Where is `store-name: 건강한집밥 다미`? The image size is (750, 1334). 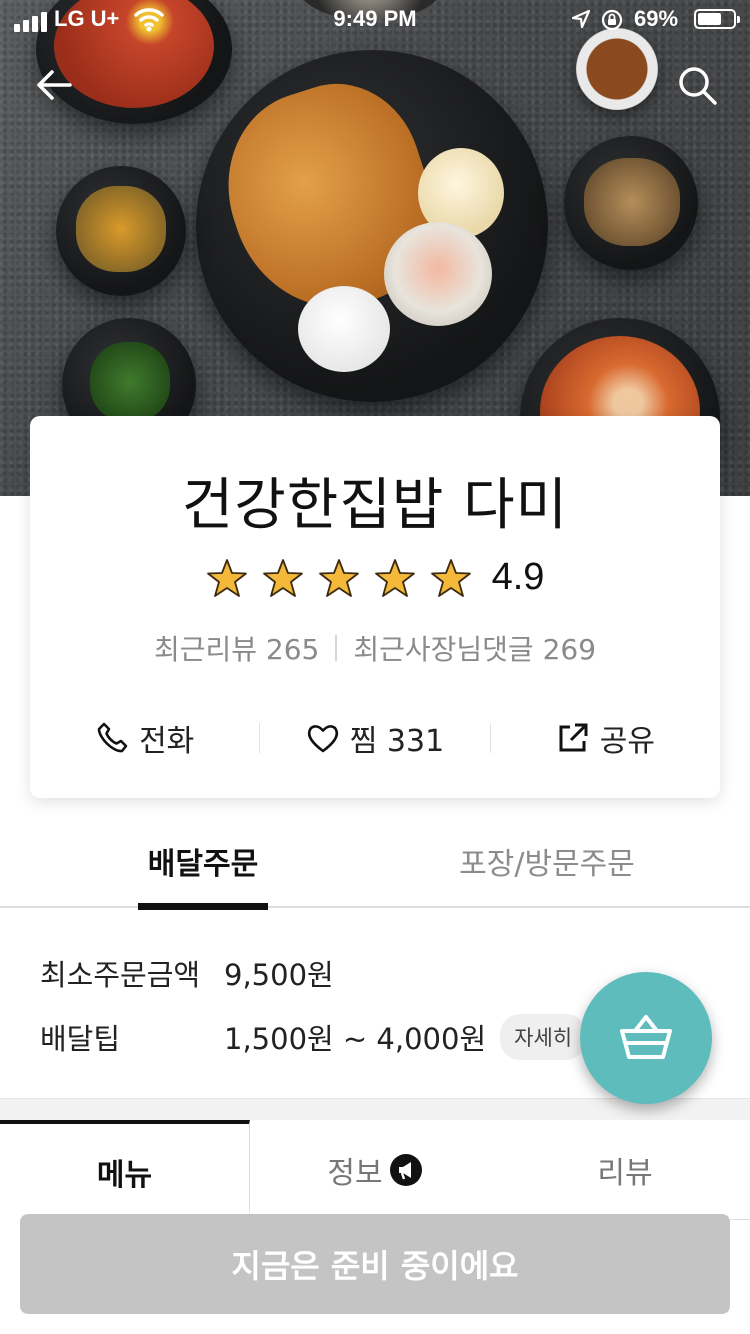 store-name: 건강한집밥 다미 is located at coordinates (375, 505).